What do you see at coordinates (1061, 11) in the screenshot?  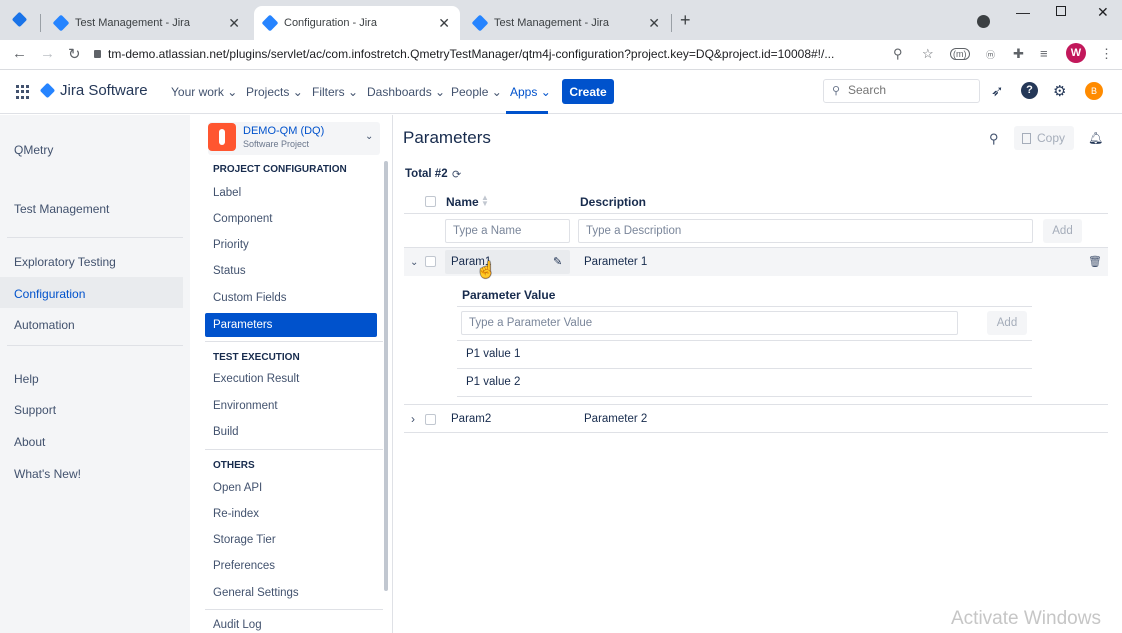 I see `maximize-icon` at bounding box center [1061, 11].